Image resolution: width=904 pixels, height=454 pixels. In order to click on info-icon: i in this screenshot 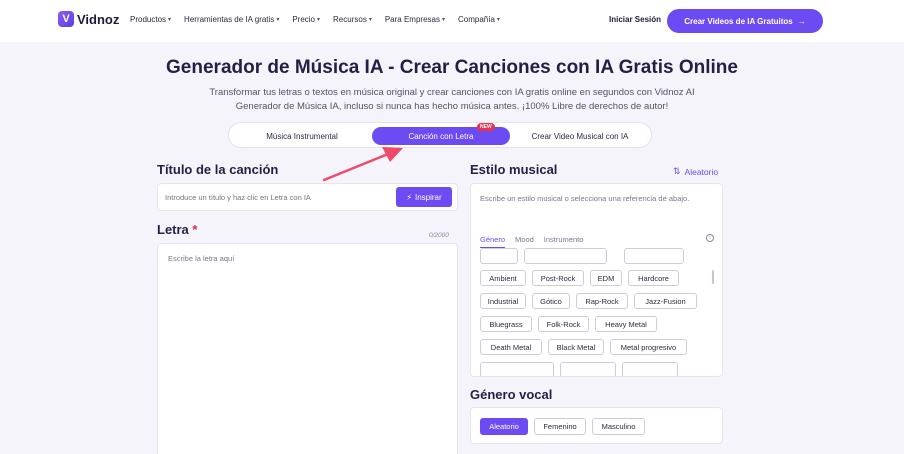, I will do `click(710, 238)`.